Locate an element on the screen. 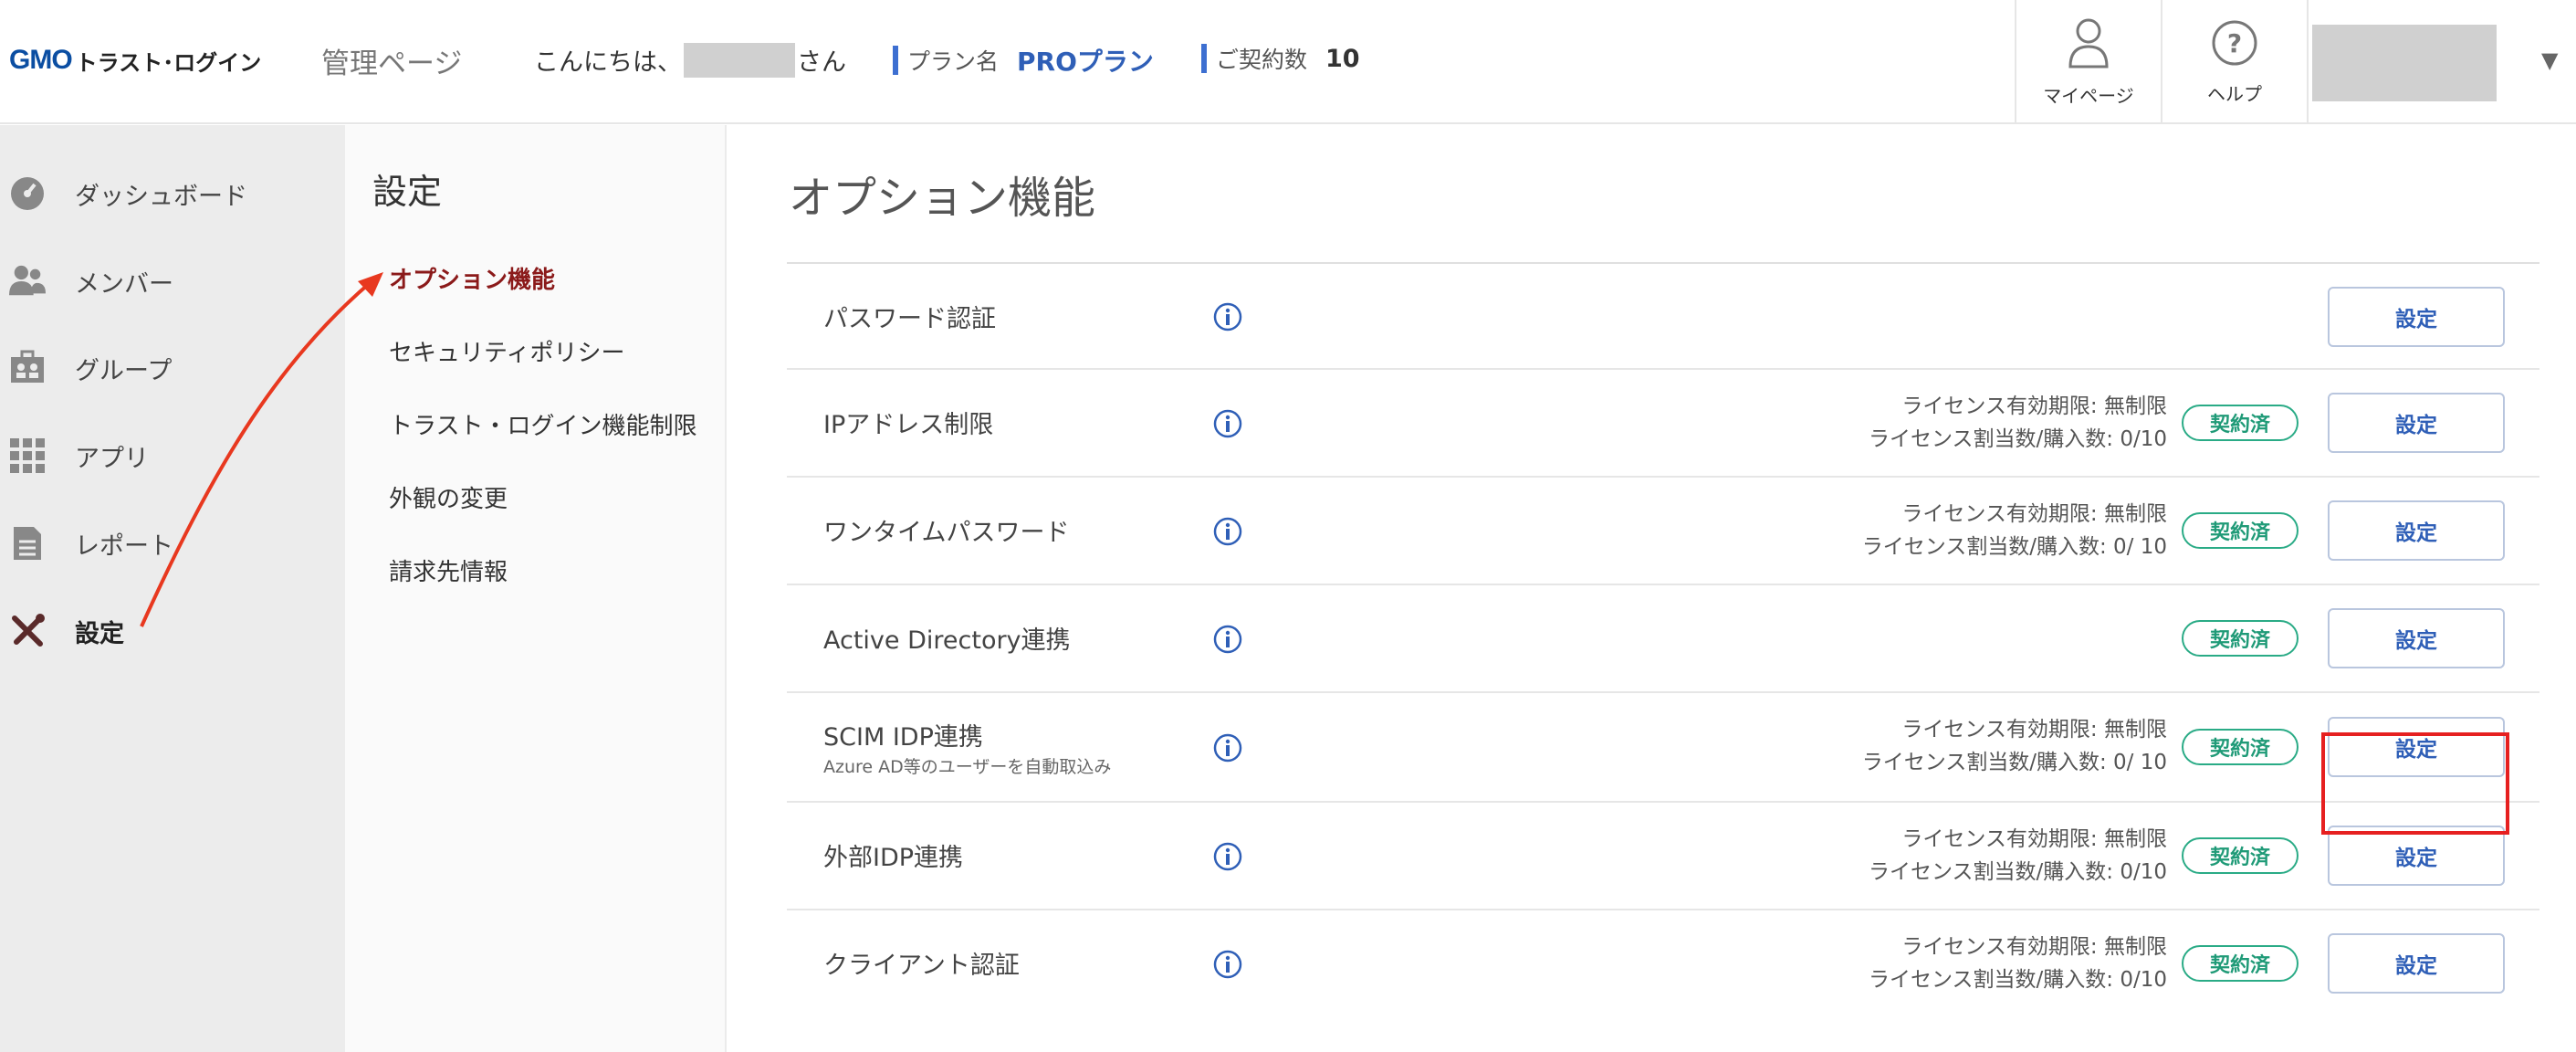 The width and height of the screenshot is (2576, 1052). option-name: クライアント認証 is located at coordinates (922, 966).